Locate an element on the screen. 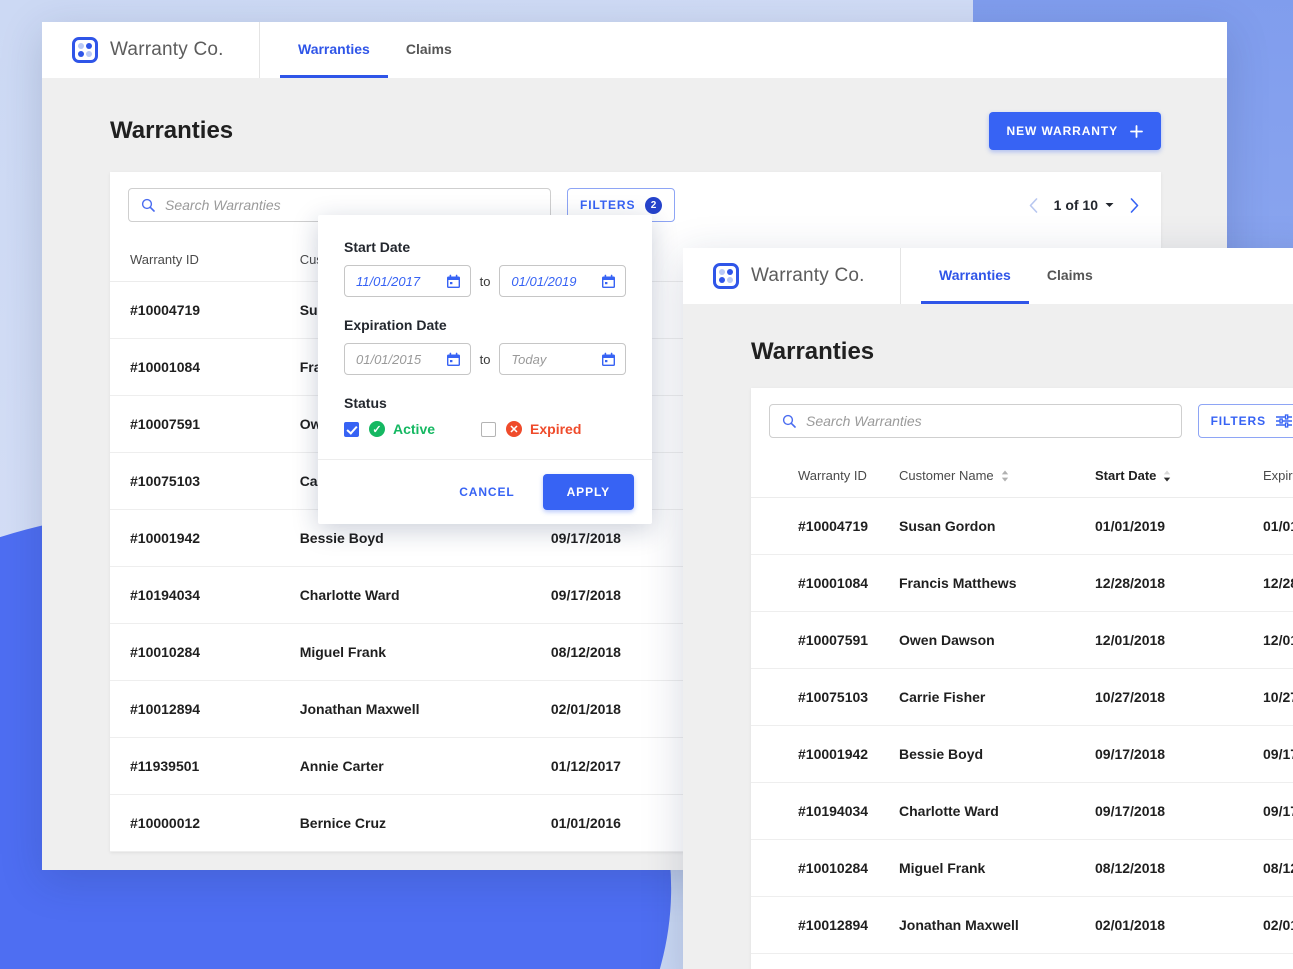 The width and height of the screenshot is (1293, 969). status-filter-options: ✓ Active ✕ Expired is located at coordinates (485, 429).